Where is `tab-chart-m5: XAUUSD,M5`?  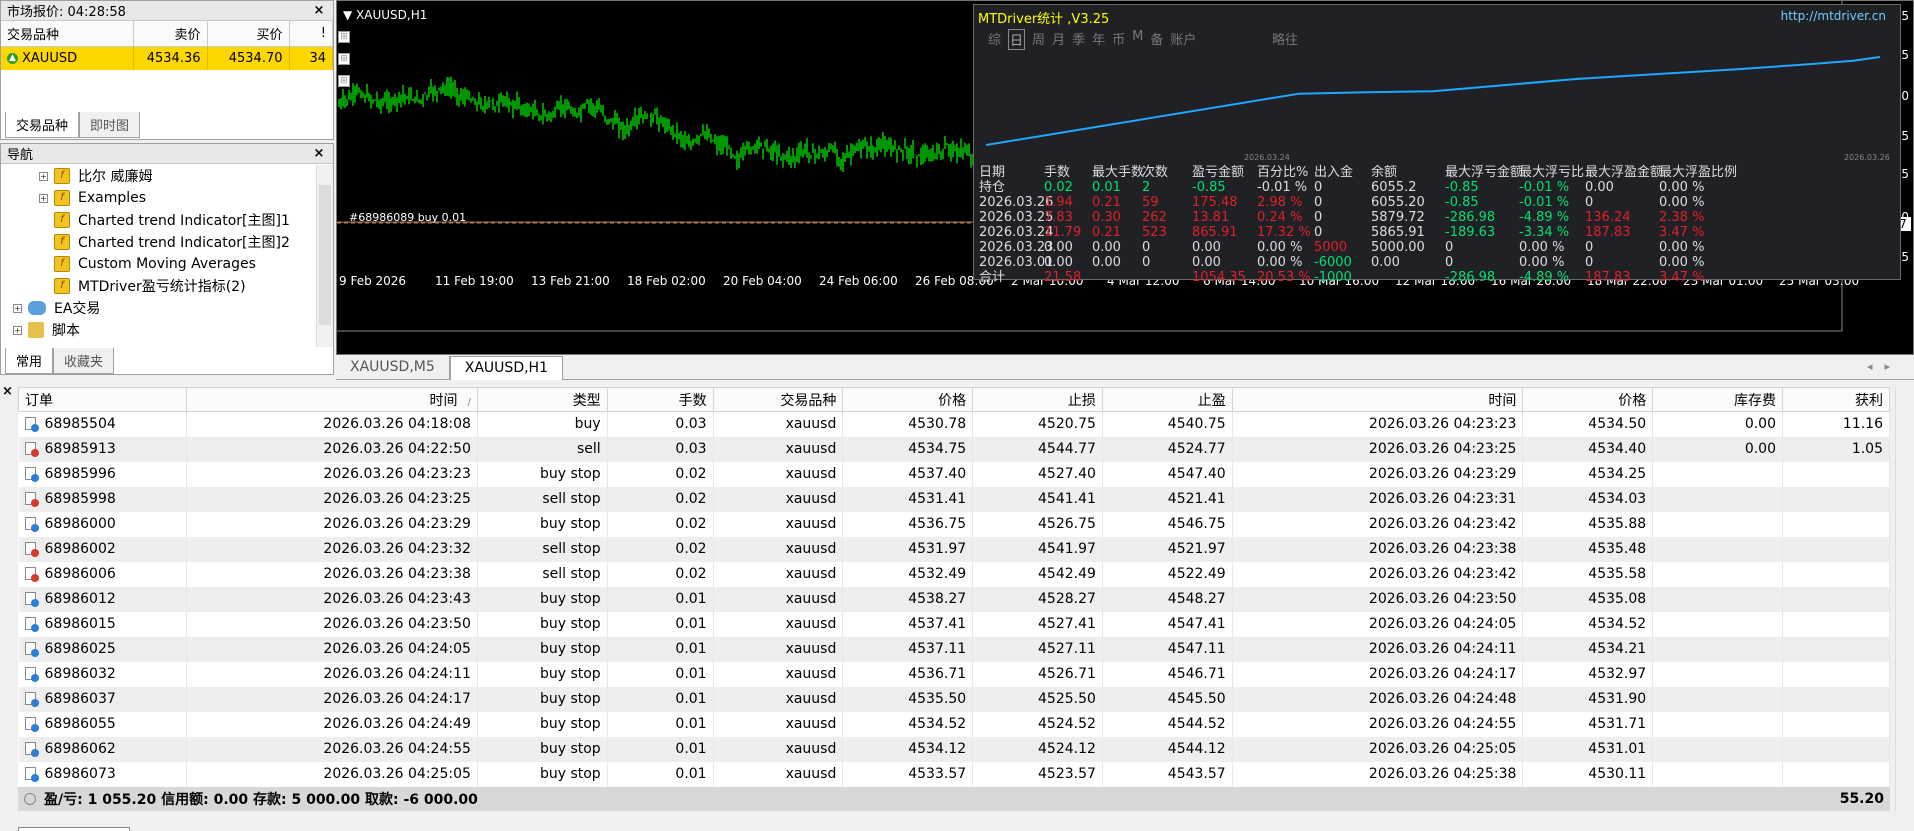
tab-chart-m5: XAUUSD,M5 is located at coordinates (393, 368).